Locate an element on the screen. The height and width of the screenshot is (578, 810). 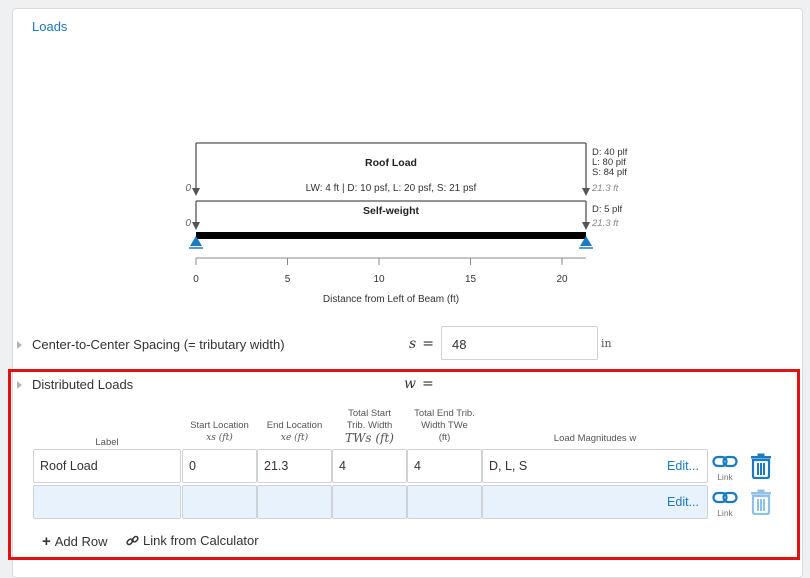
row2-label-input is located at coordinates (107, 502).